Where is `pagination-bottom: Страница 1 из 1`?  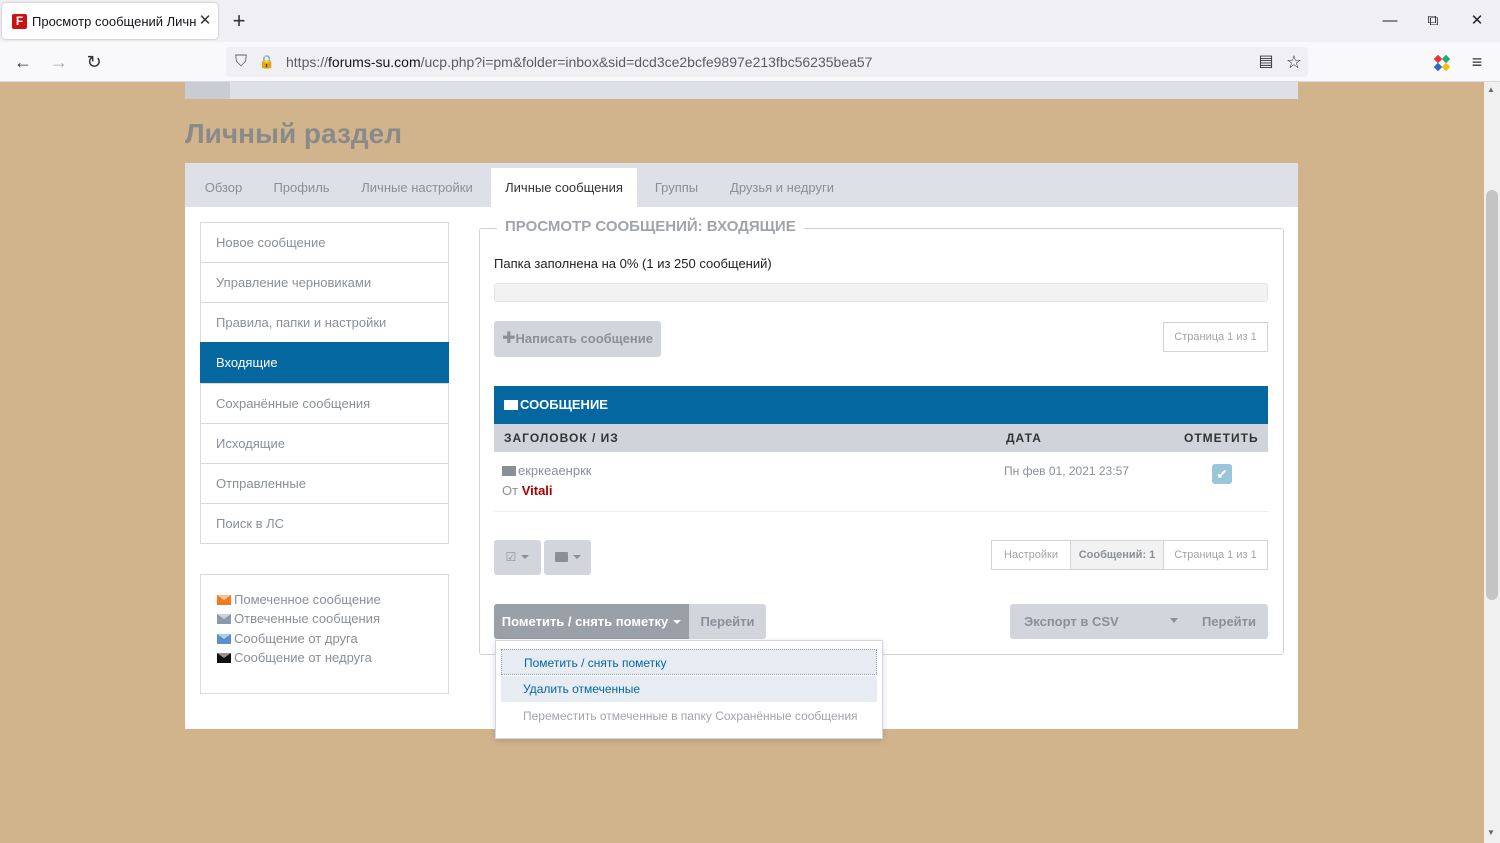
pagination-bottom: Страница 1 из 1 is located at coordinates (1215, 555).